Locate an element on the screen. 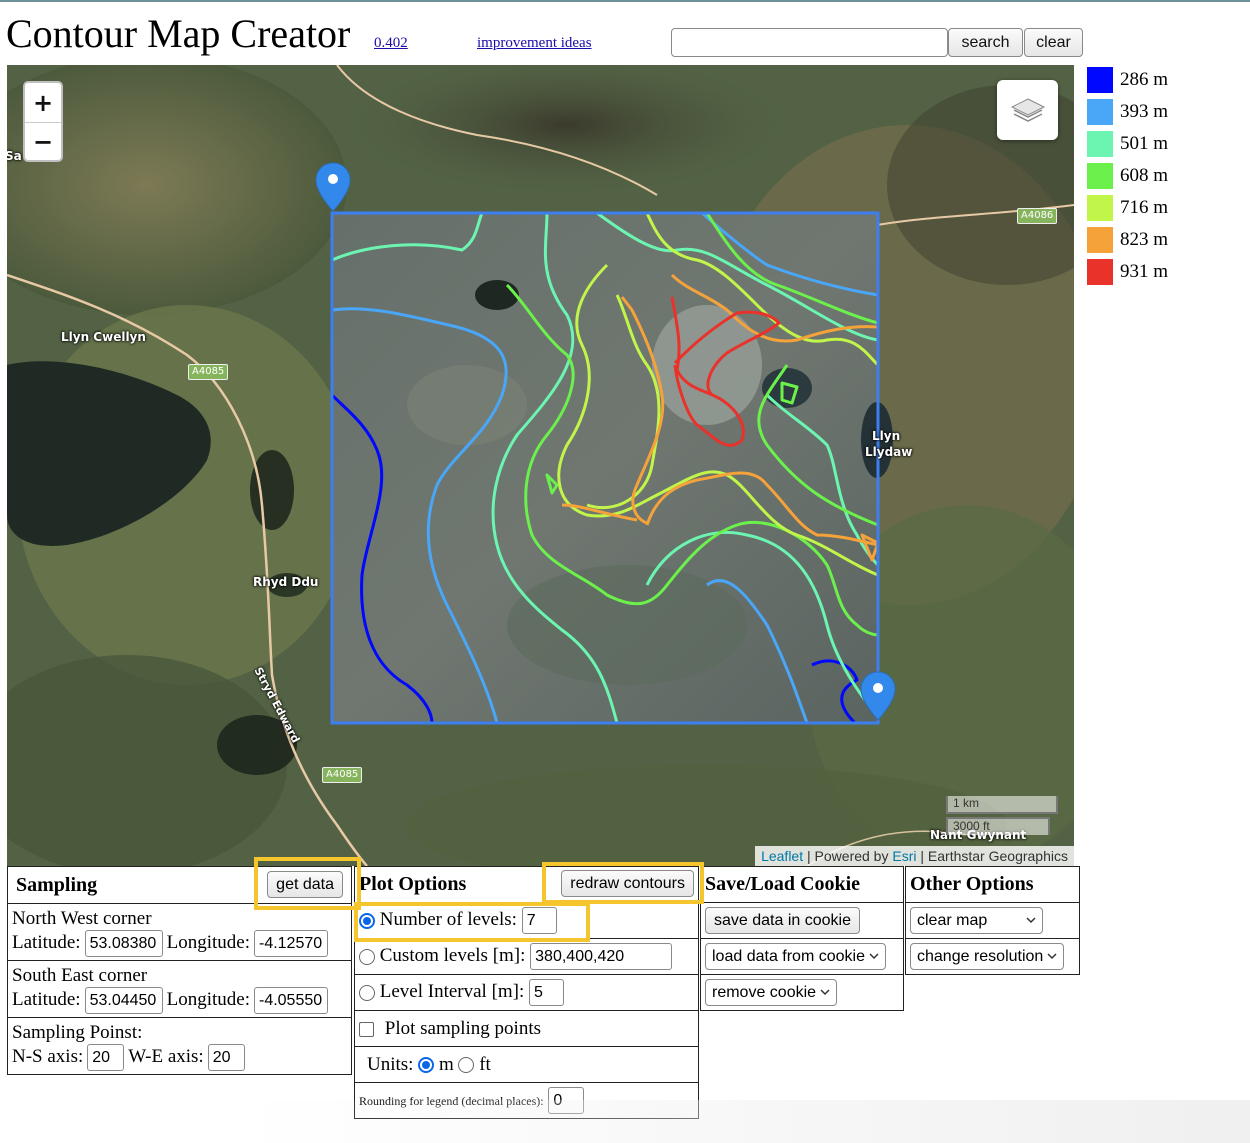 This screenshot has height=1143, width=1250. legend-label: 286 m is located at coordinates (1144, 79).